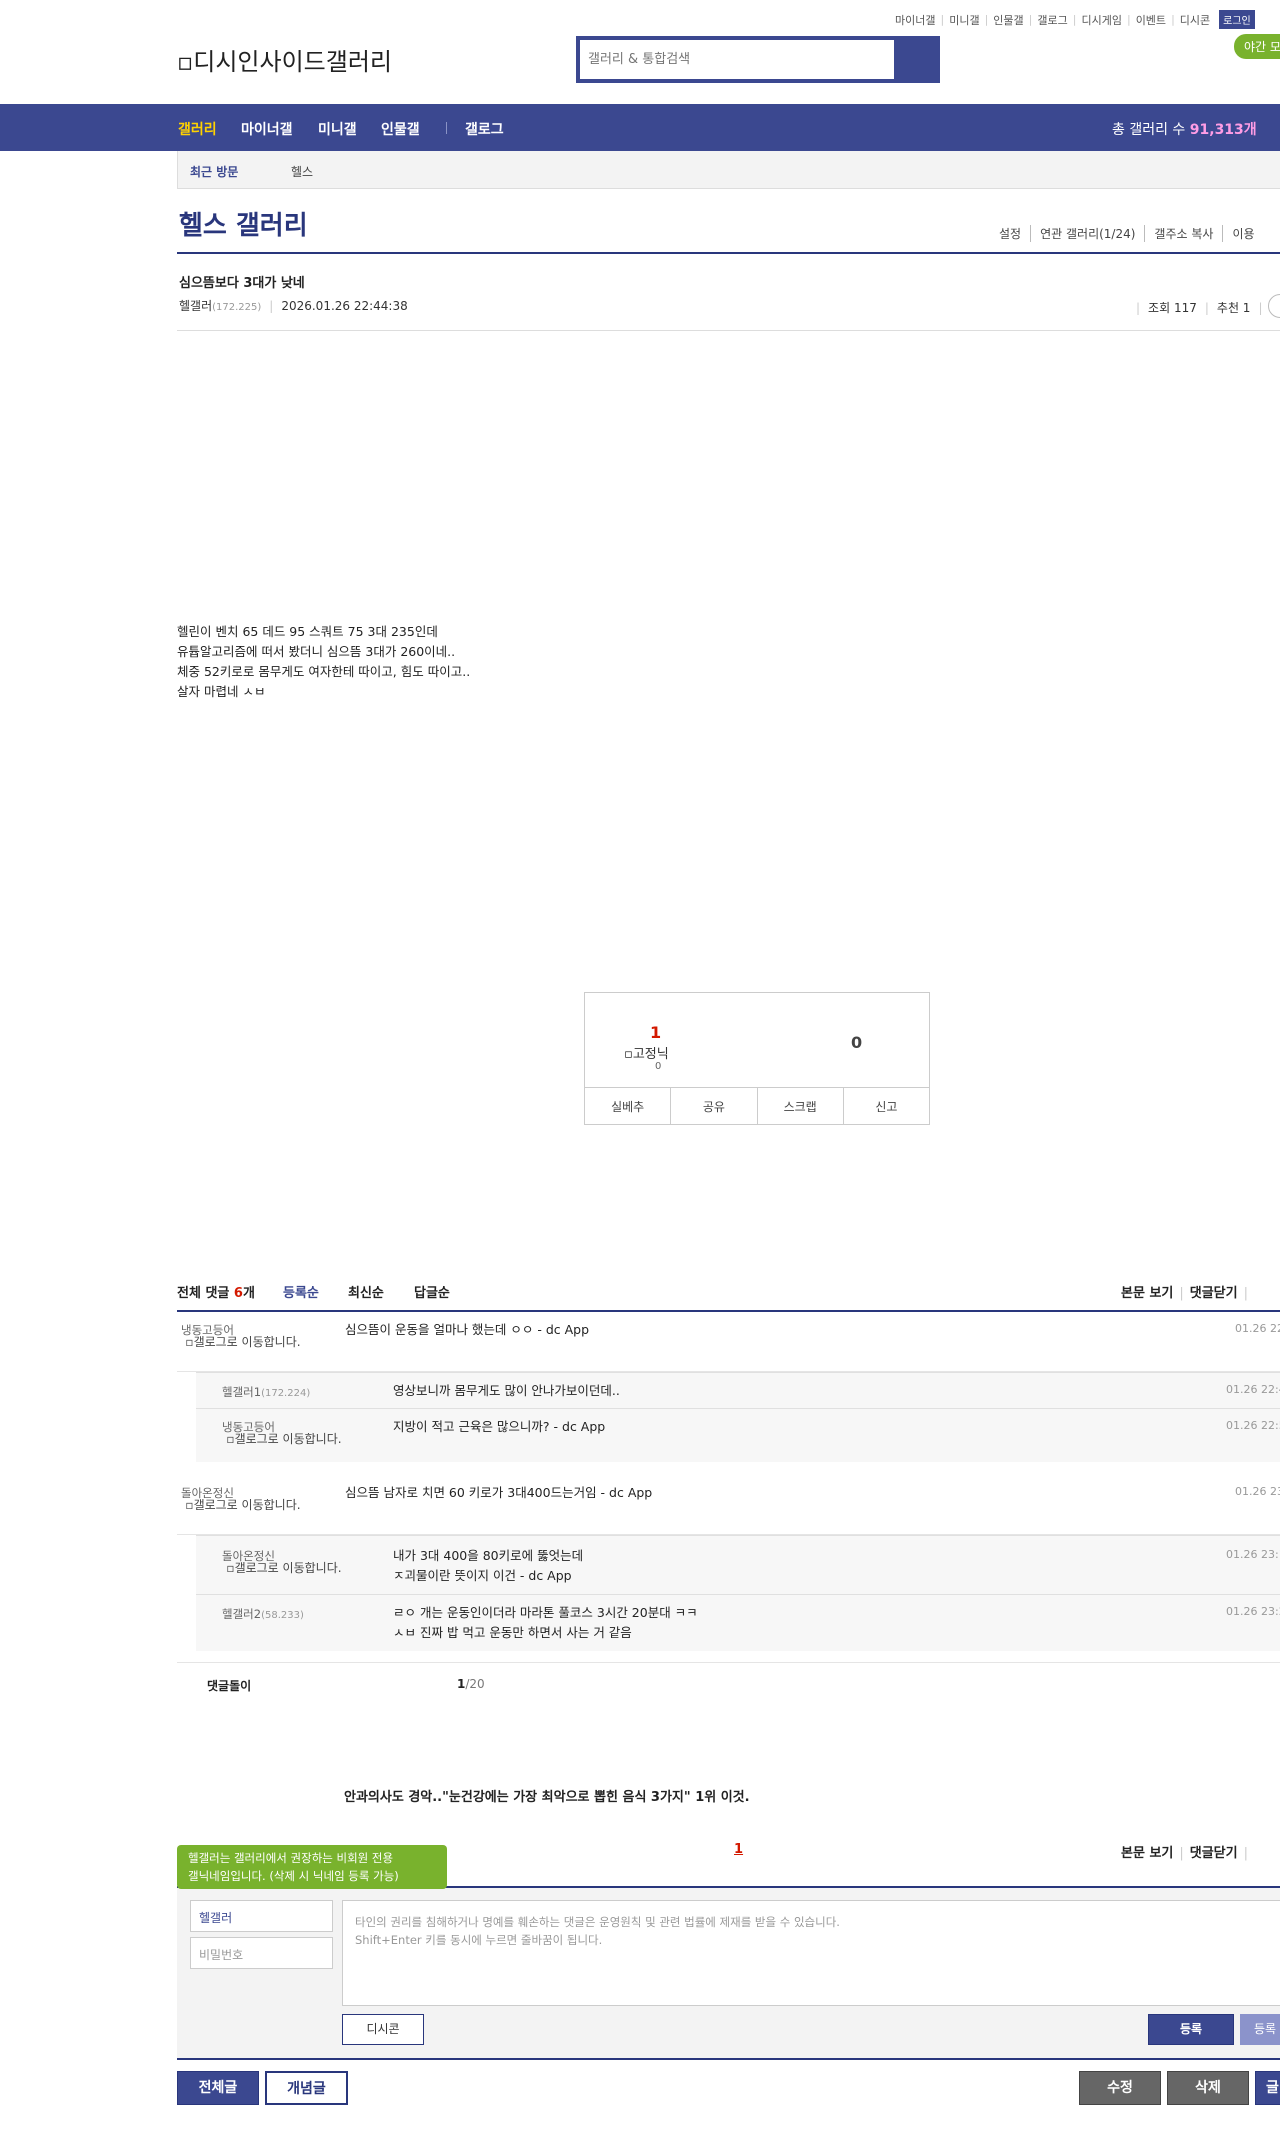 Image resolution: width=1280 pixels, height=2133 pixels. Describe the element at coordinates (432, 1291) in the screenshot. I see `sort-replies: 답글순` at that location.